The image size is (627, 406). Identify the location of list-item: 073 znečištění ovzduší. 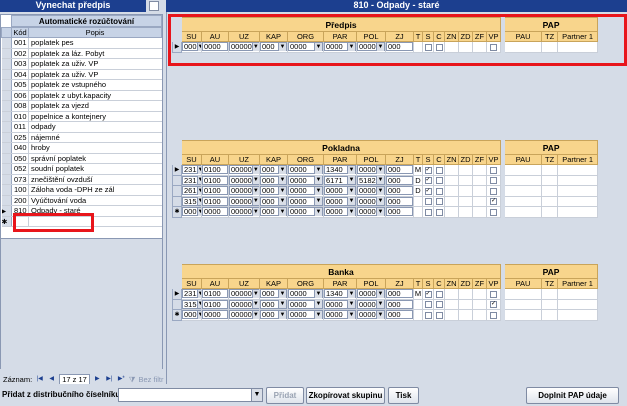
(81, 179).